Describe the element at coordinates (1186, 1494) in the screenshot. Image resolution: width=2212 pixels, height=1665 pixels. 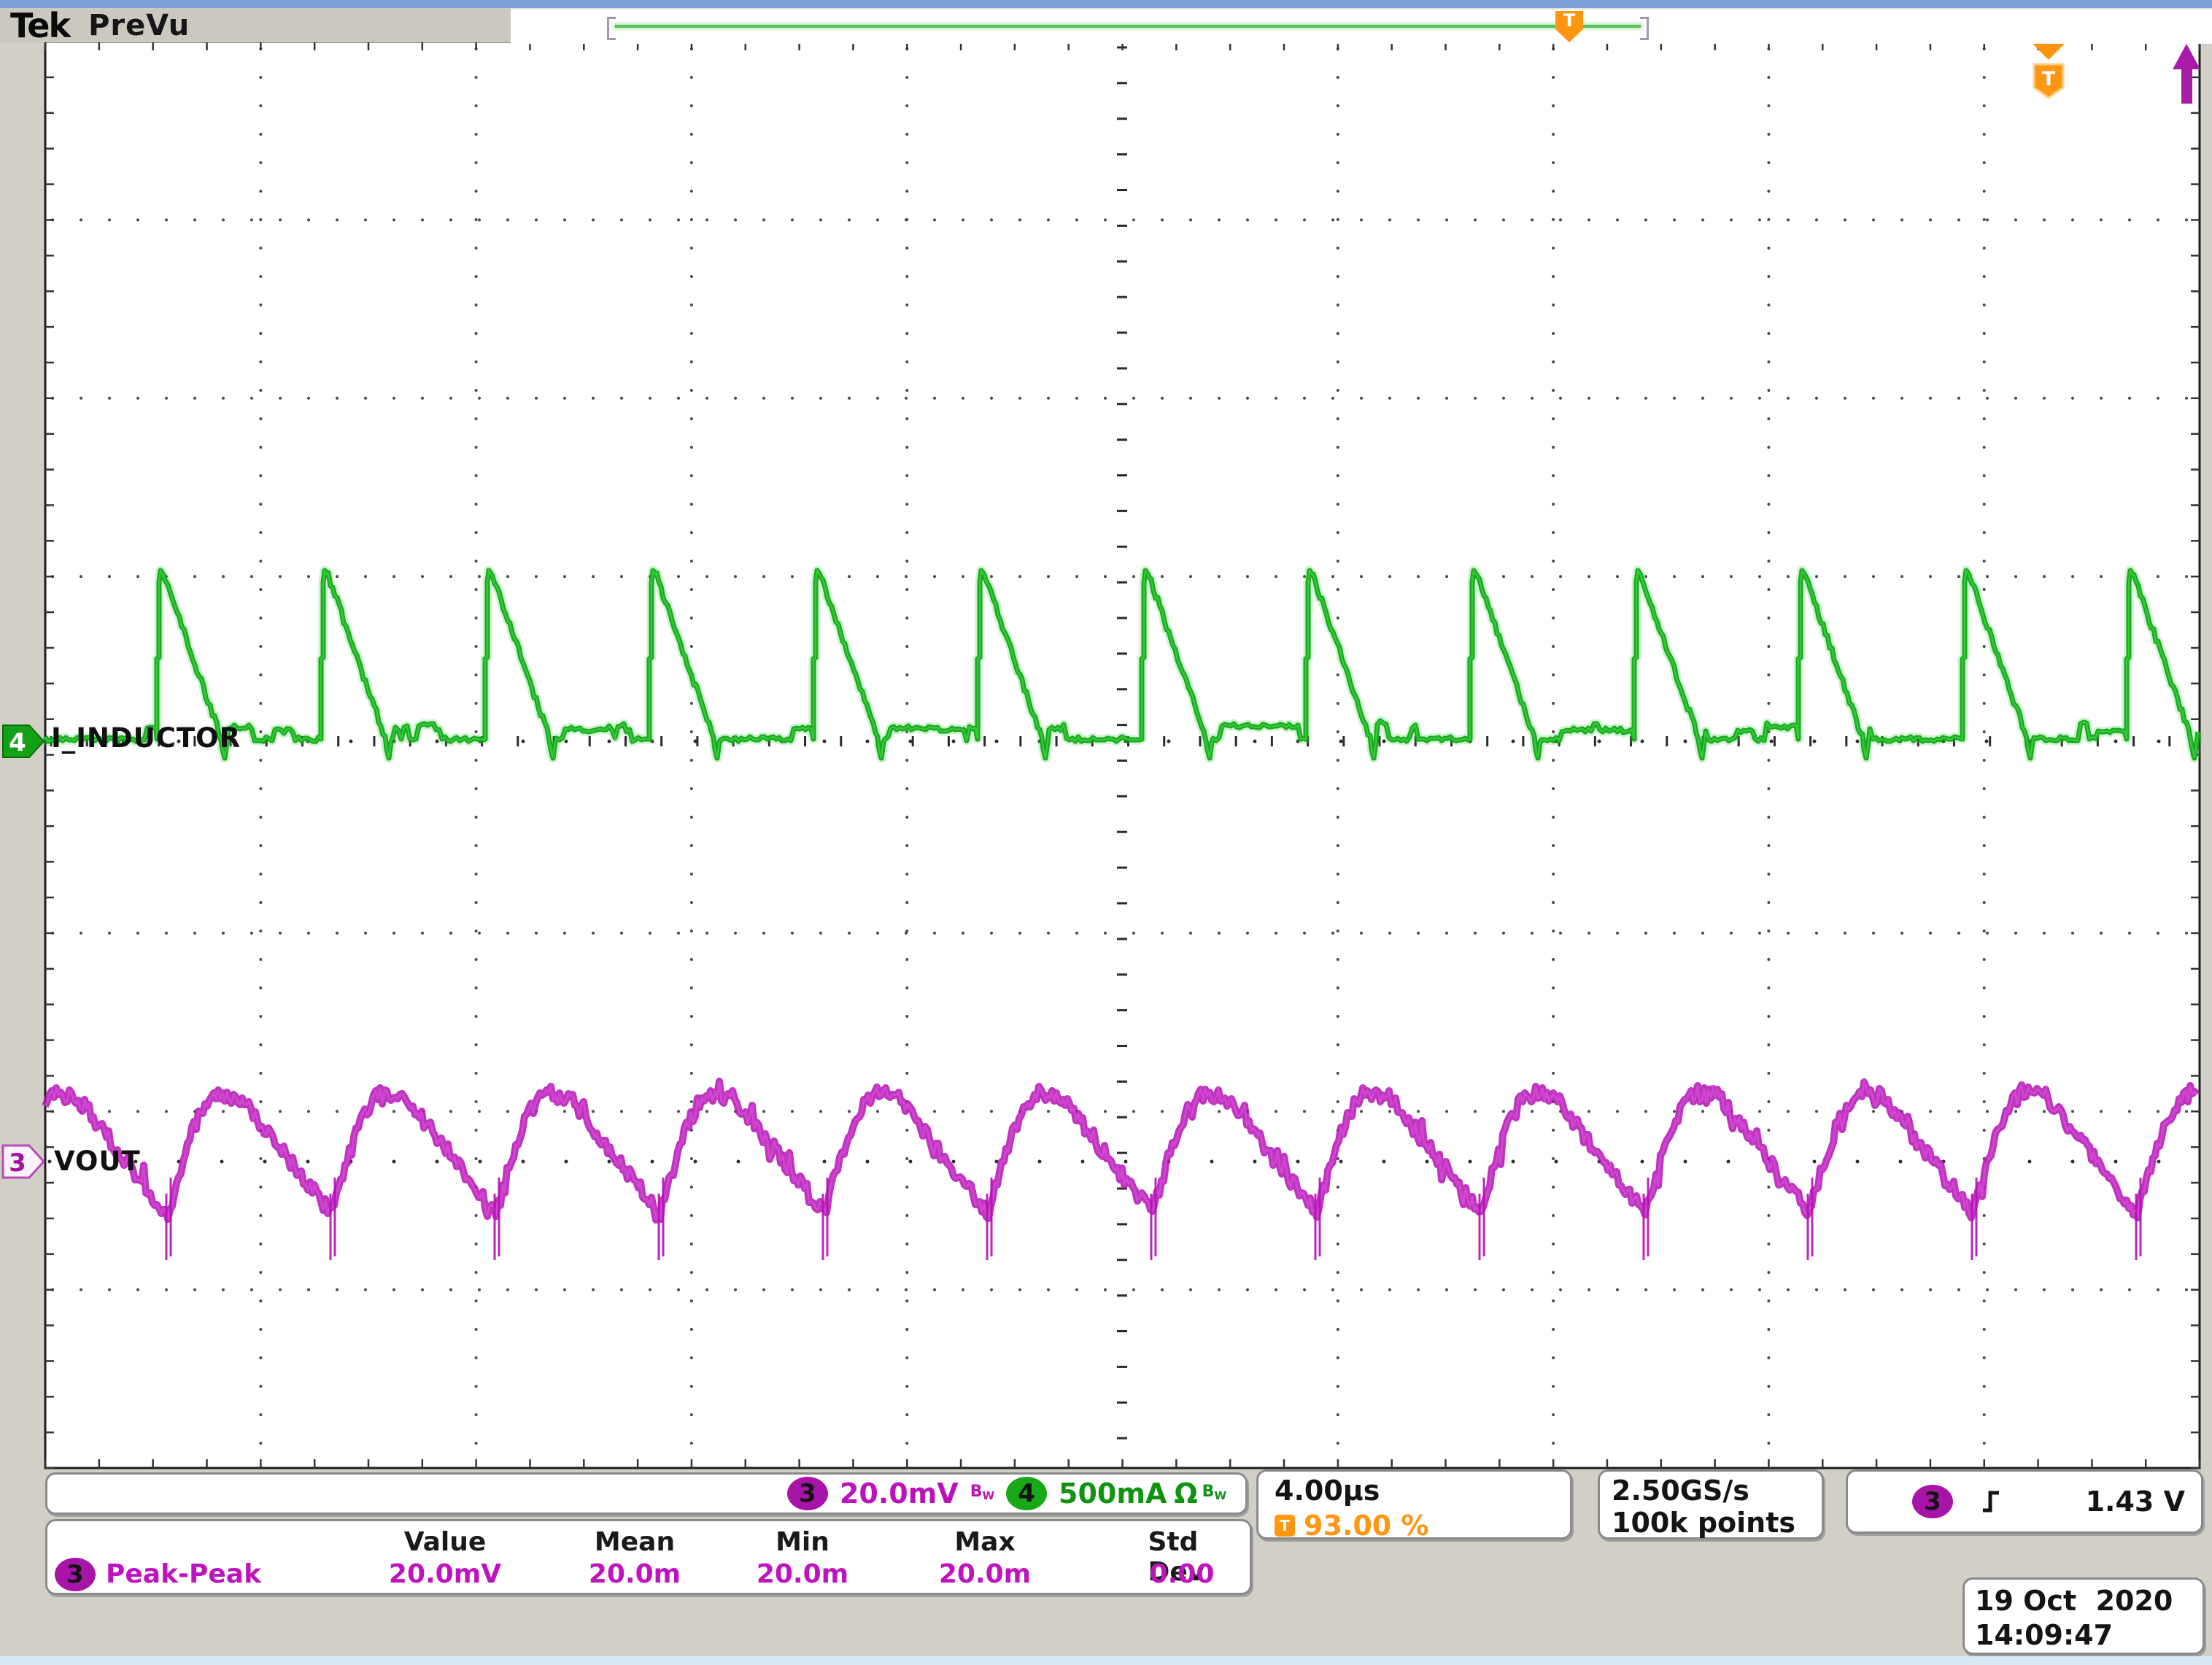
I see `ch4-coupling-icon: Ω` at that location.